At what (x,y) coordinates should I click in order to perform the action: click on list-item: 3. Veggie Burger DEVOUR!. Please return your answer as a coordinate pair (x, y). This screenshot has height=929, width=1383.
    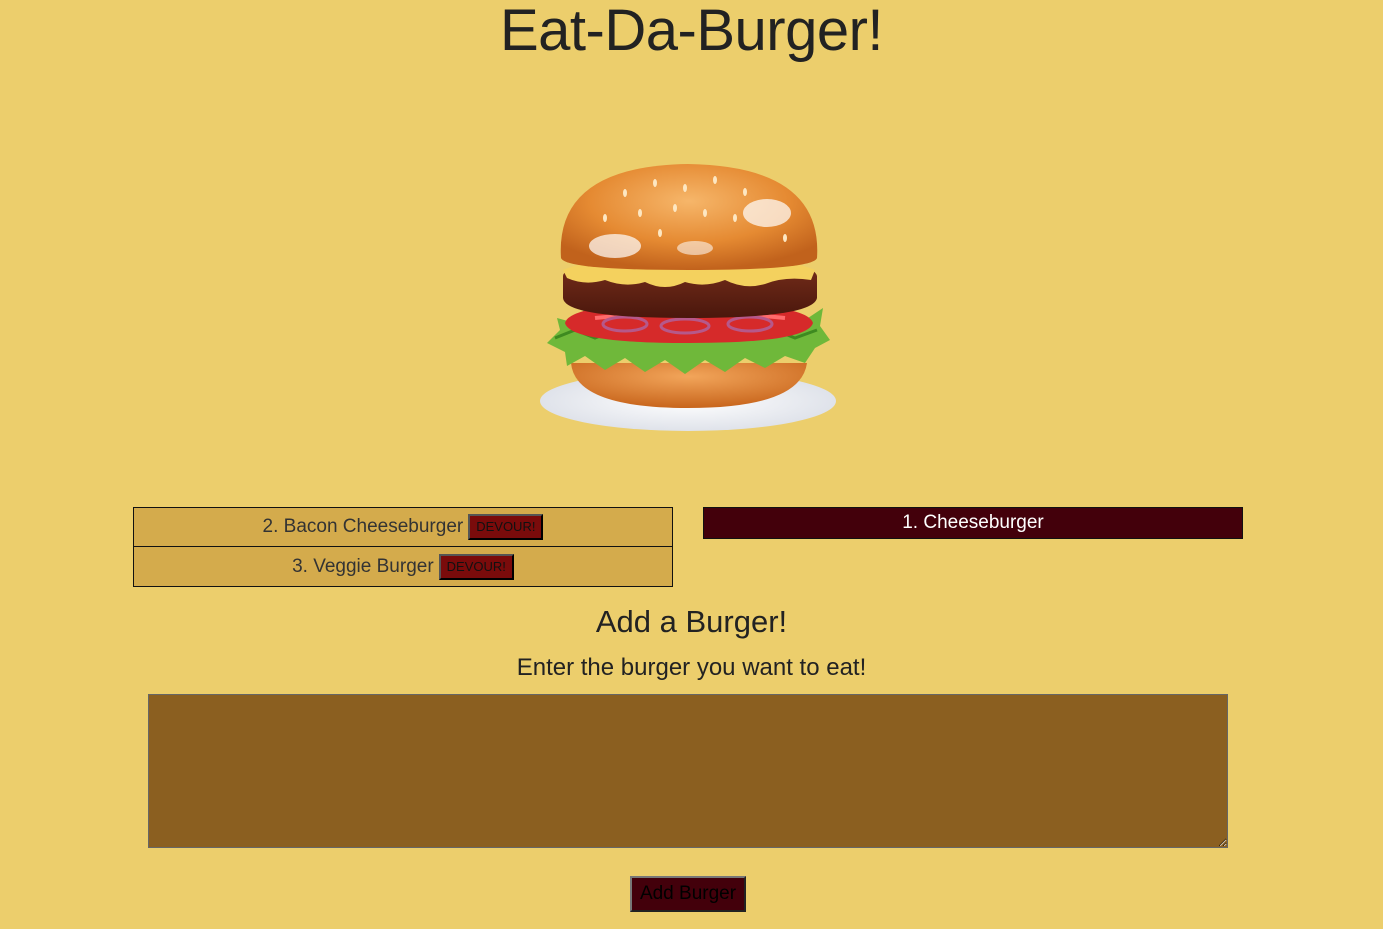
    Looking at the image, I should click on (403, 567).